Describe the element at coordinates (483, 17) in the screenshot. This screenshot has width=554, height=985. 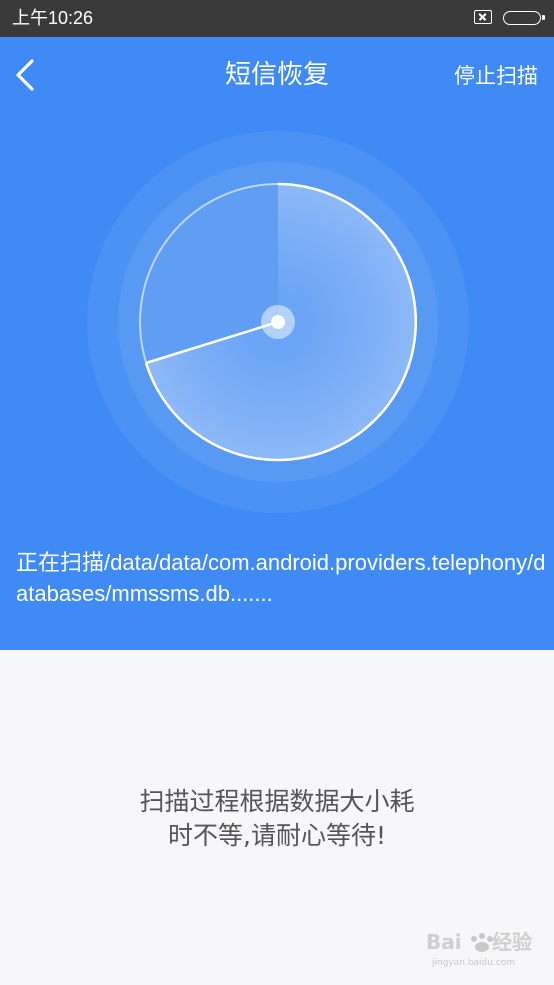
I see `sim-card-x-icon` at that location.